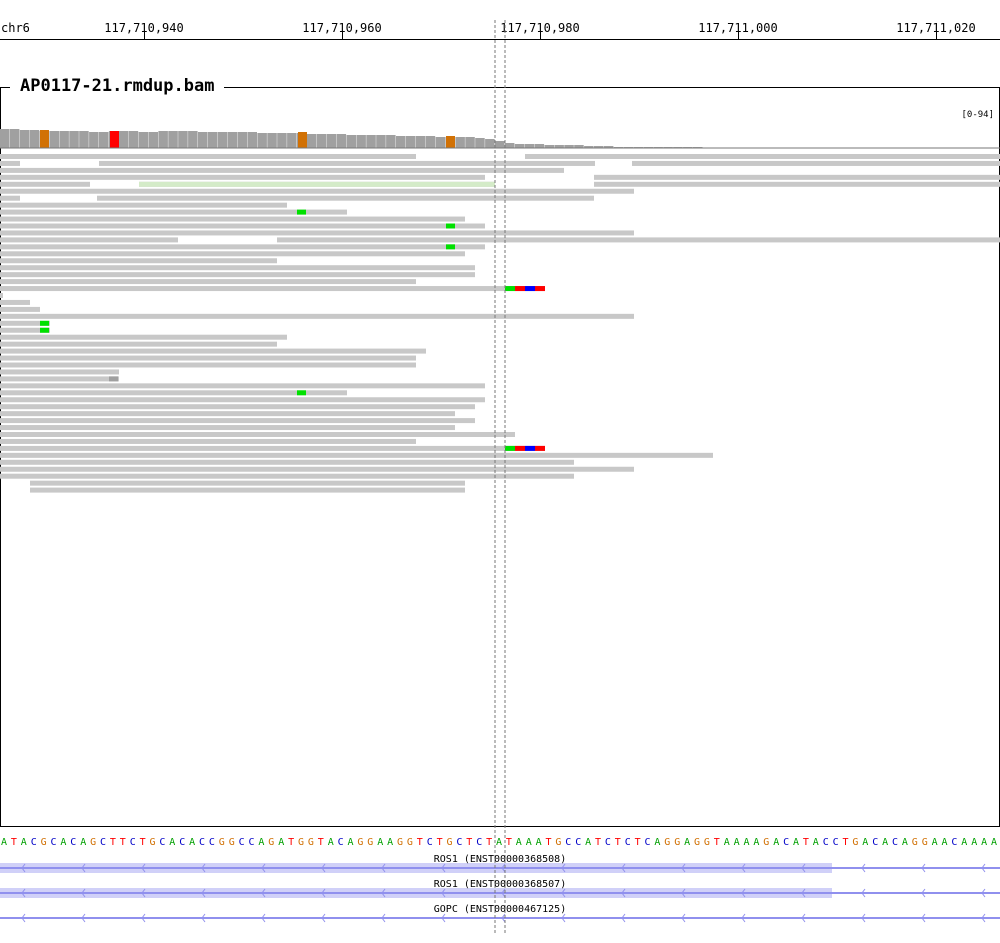  What do you see at coordinates (500, 909) in the screenshot?
I see `gene-label-gopc: GOPC (ENST00000467125)` at bounding box center [500, 909].